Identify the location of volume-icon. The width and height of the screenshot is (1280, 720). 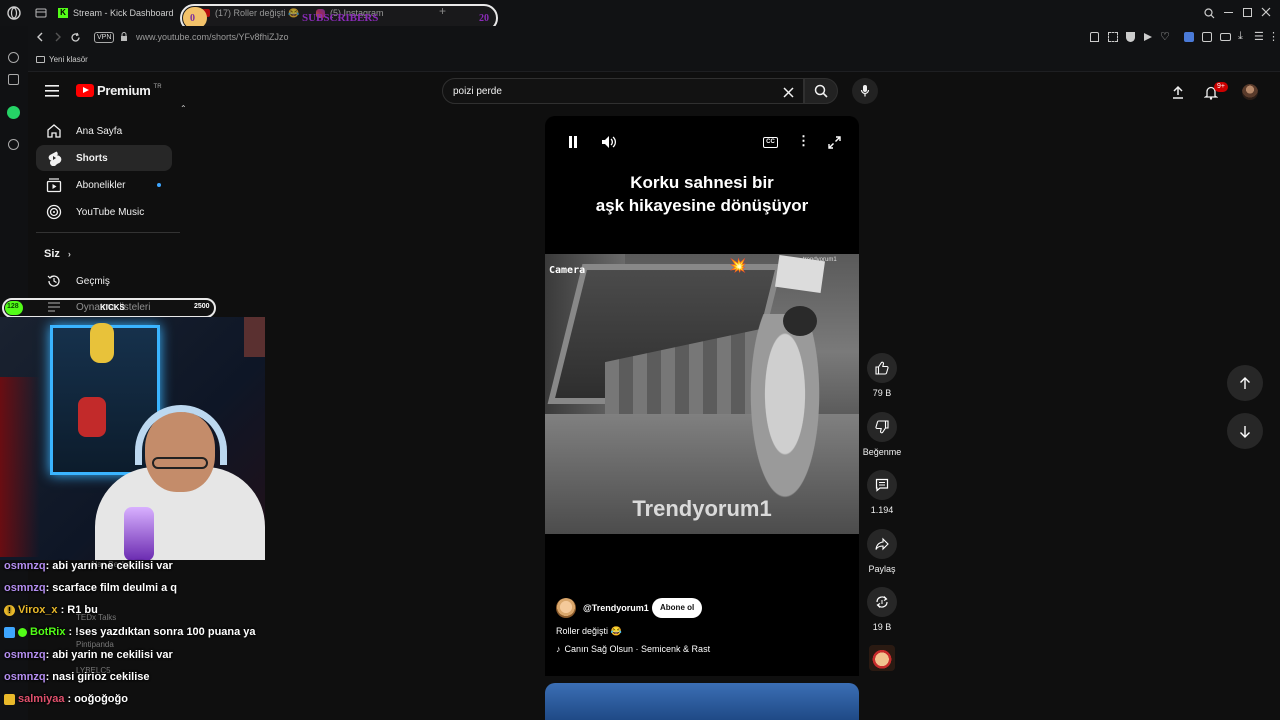
(609, 142).